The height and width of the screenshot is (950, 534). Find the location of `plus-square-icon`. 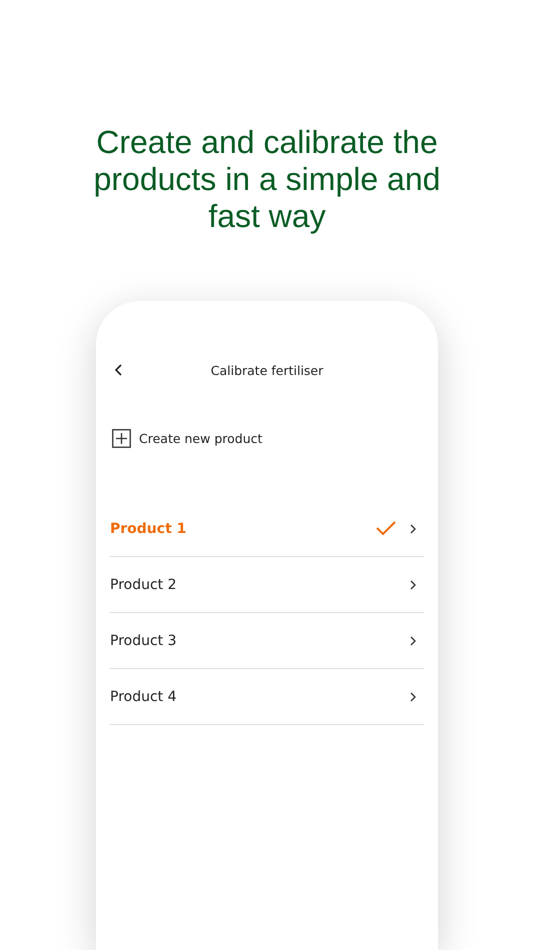

plus-square-icon is located at coordinates (121, 438).